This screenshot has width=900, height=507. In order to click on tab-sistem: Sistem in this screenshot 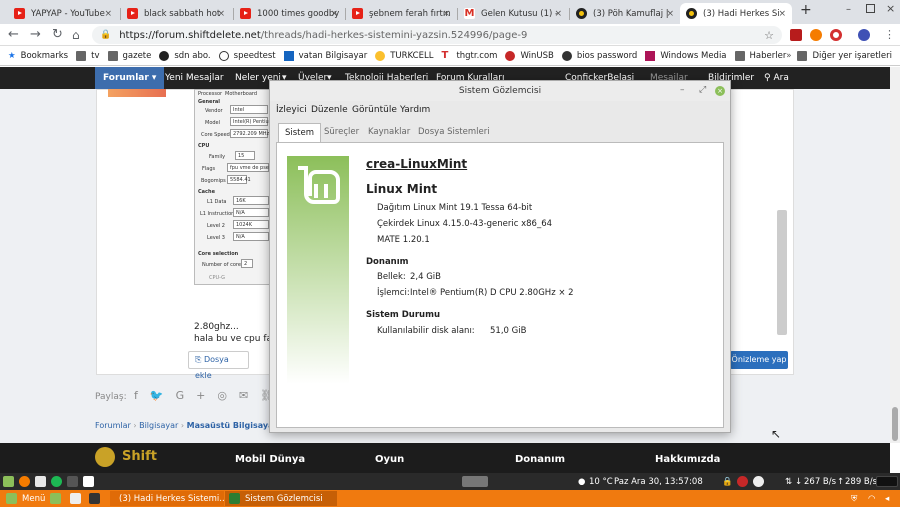, I will do `click(300, 132)`.